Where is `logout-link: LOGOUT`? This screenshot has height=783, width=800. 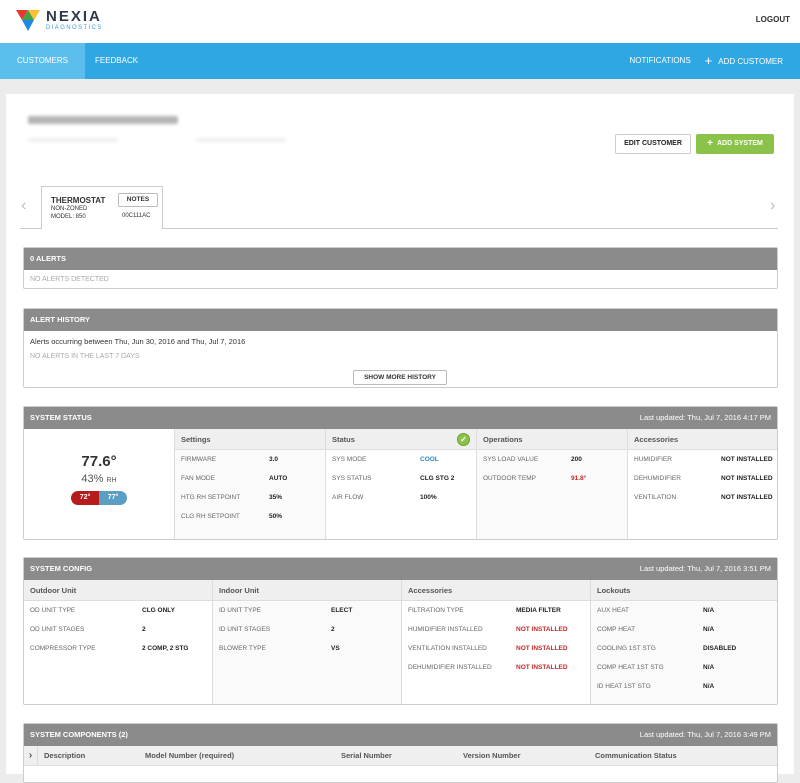 logout-link: LOGOUT is located at coordinates (773, 19).